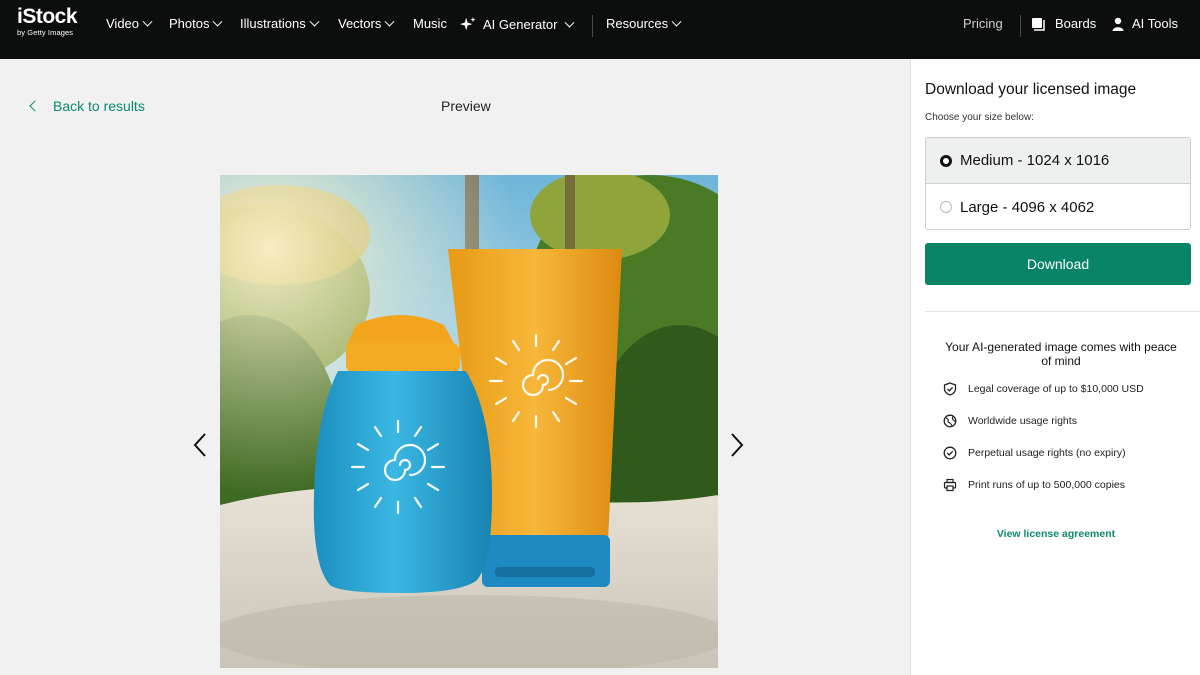 The width and height of the screenshot is (1200, 675). I want to click on nav-video-label: Video, so click(123, 23).